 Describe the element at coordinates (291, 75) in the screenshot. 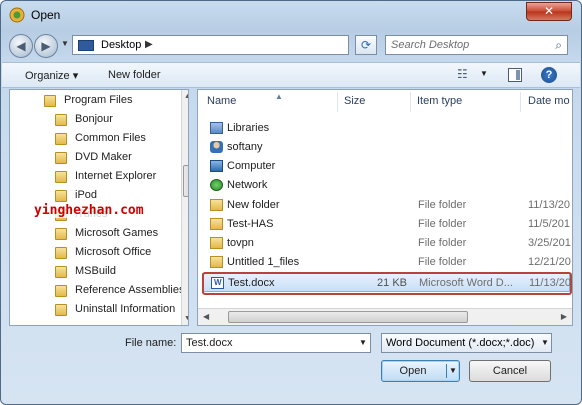

I see `command-toolbar: Organize ▾ New folder ☷ ▼ ?` at that location.